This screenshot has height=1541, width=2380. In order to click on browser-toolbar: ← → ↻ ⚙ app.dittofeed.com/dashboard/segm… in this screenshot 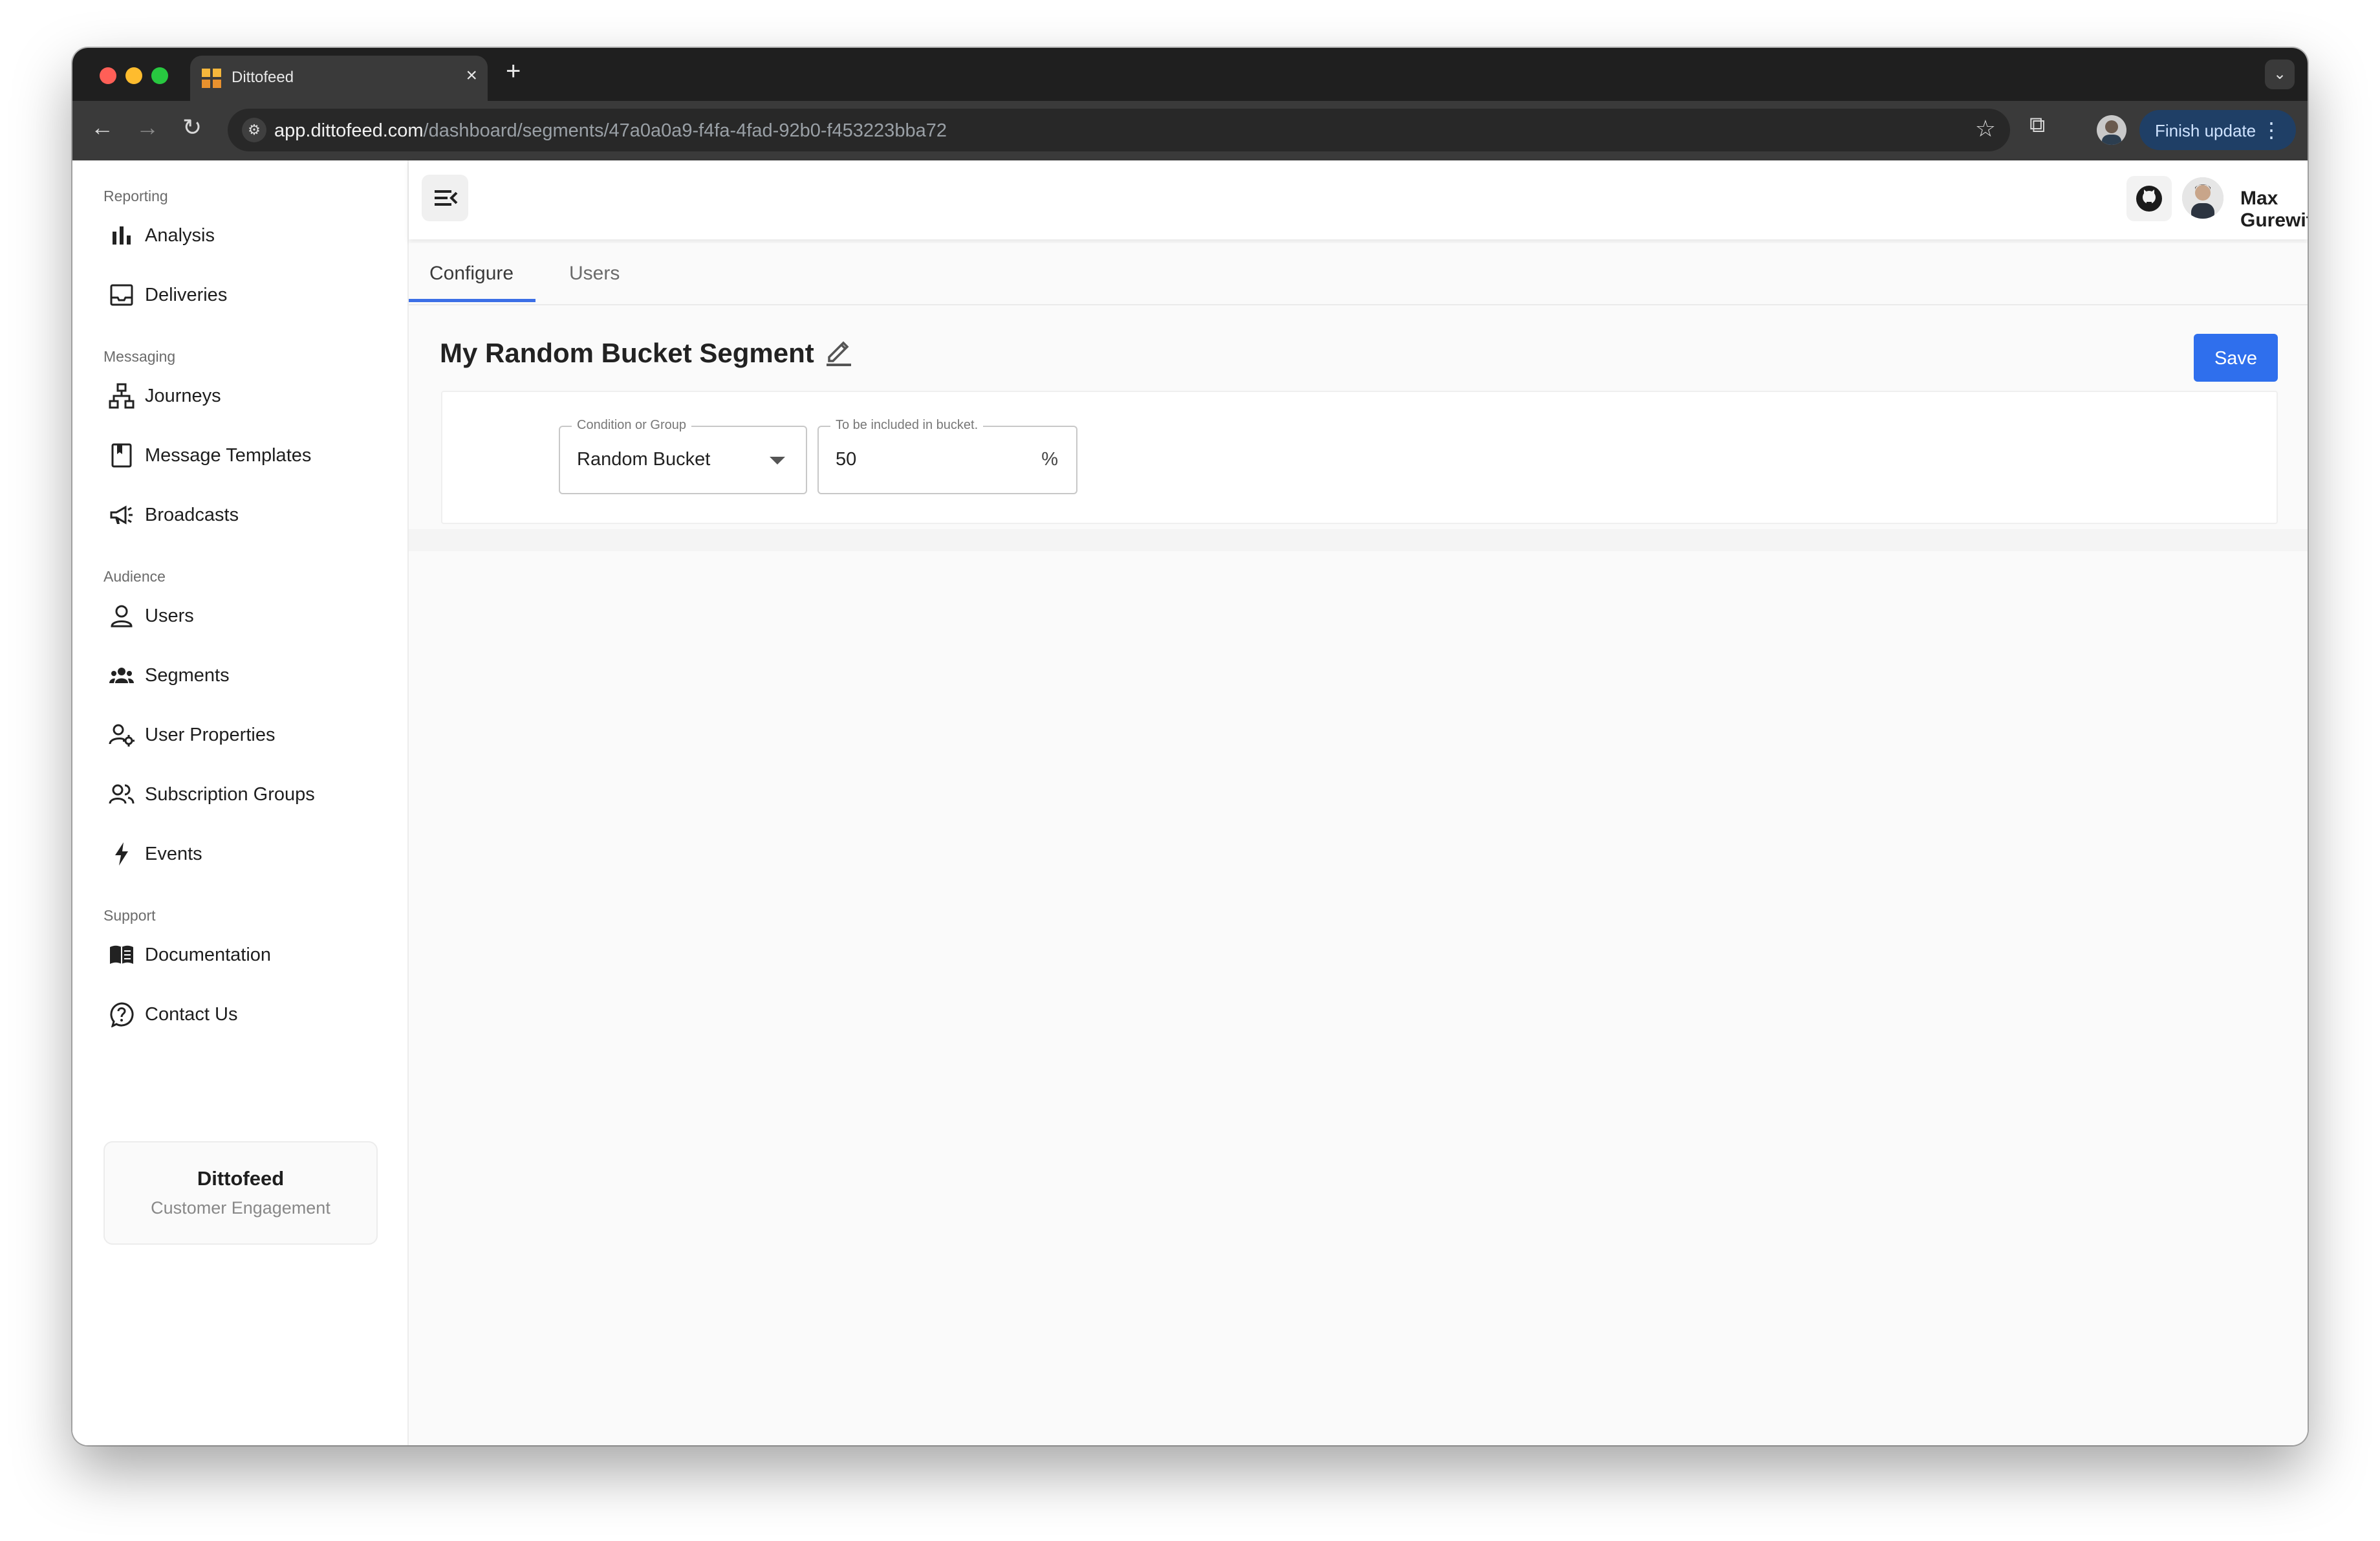, I will do `click(1190, 130)`.